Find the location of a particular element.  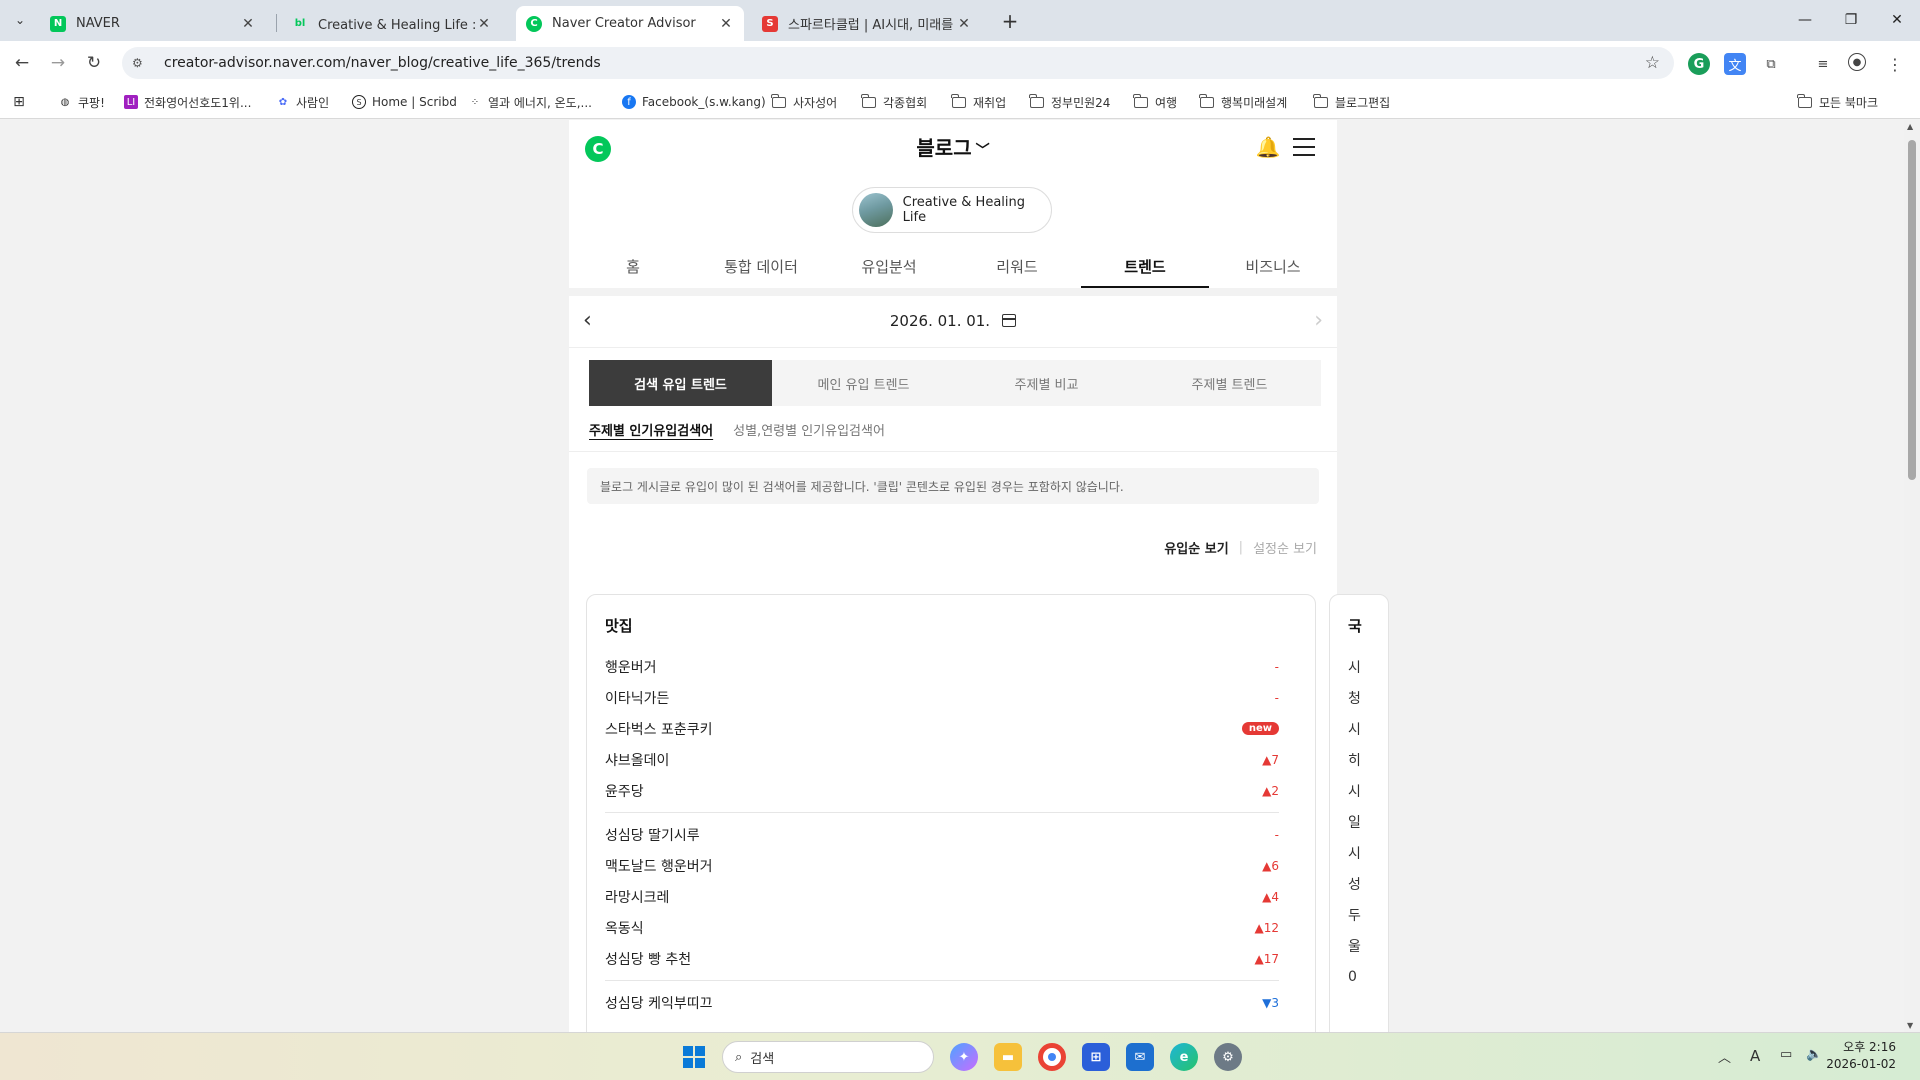

mail-icon: ✉ is located at coordinates (1140, 1057).